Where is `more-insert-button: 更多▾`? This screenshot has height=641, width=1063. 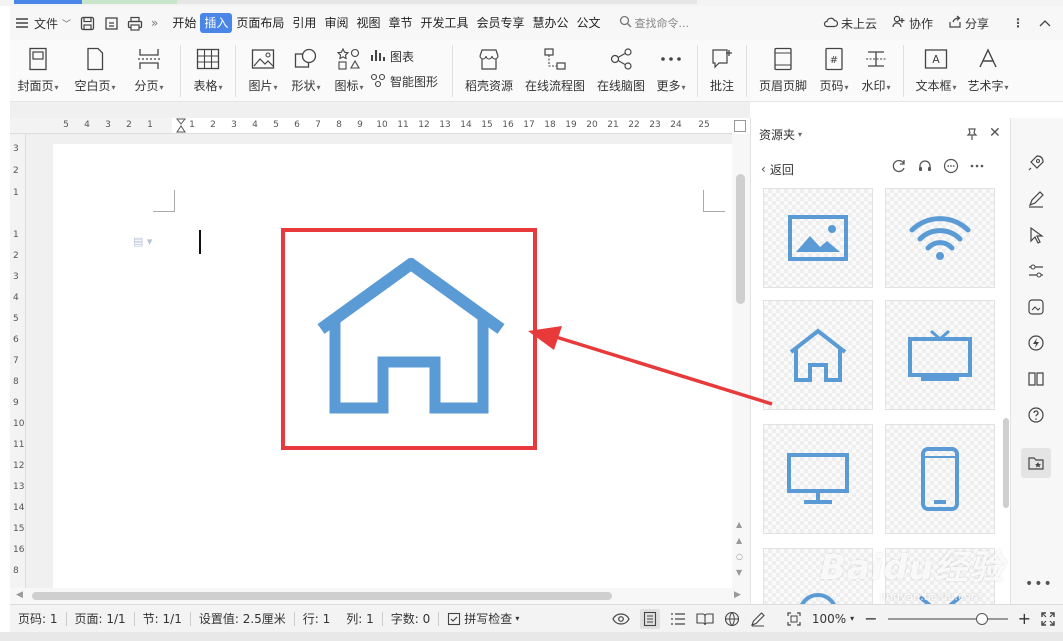
more-insert-button: 更多▾ is located at coordinates (671, 70).